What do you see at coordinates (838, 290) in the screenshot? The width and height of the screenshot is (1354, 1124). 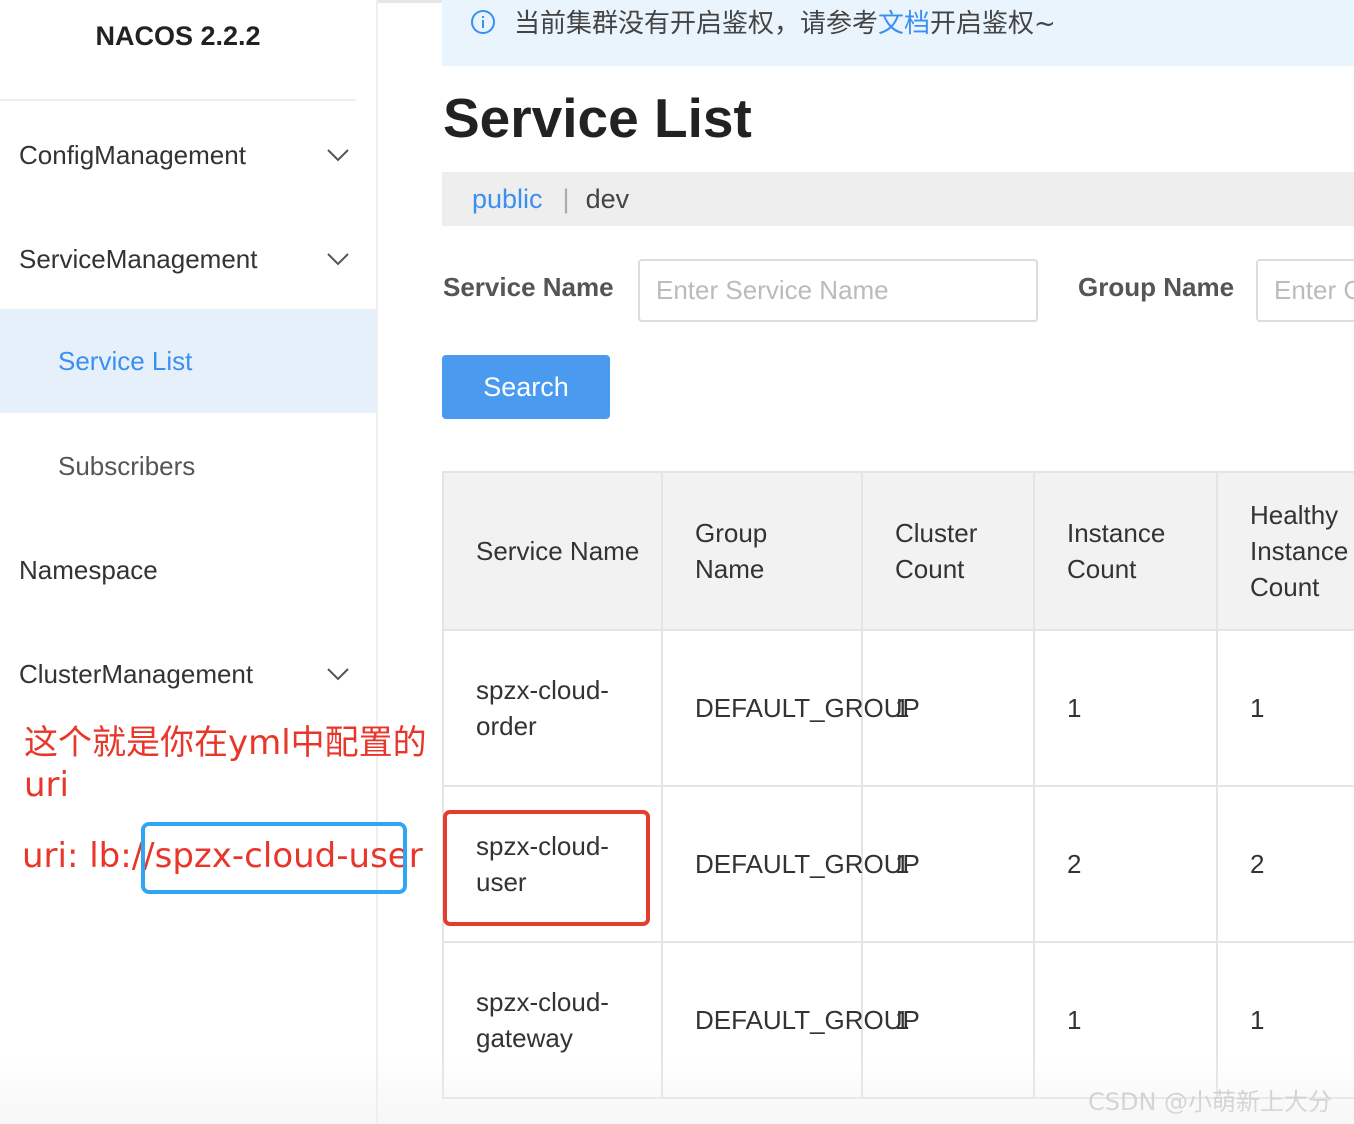 I see `service-name-input` at bounding box center [838, 290].